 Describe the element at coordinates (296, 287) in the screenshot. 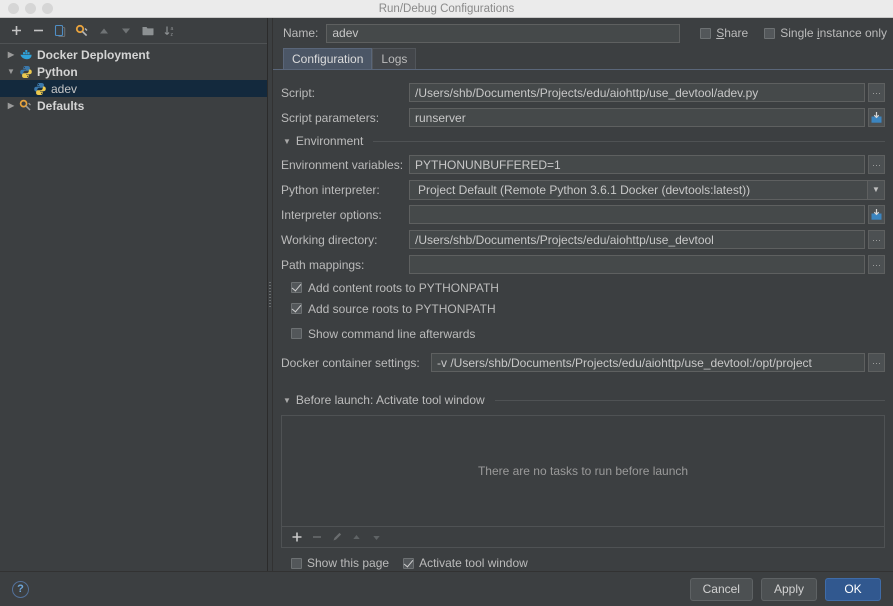

I see `add-content-roots-checkbox-box` at that location.